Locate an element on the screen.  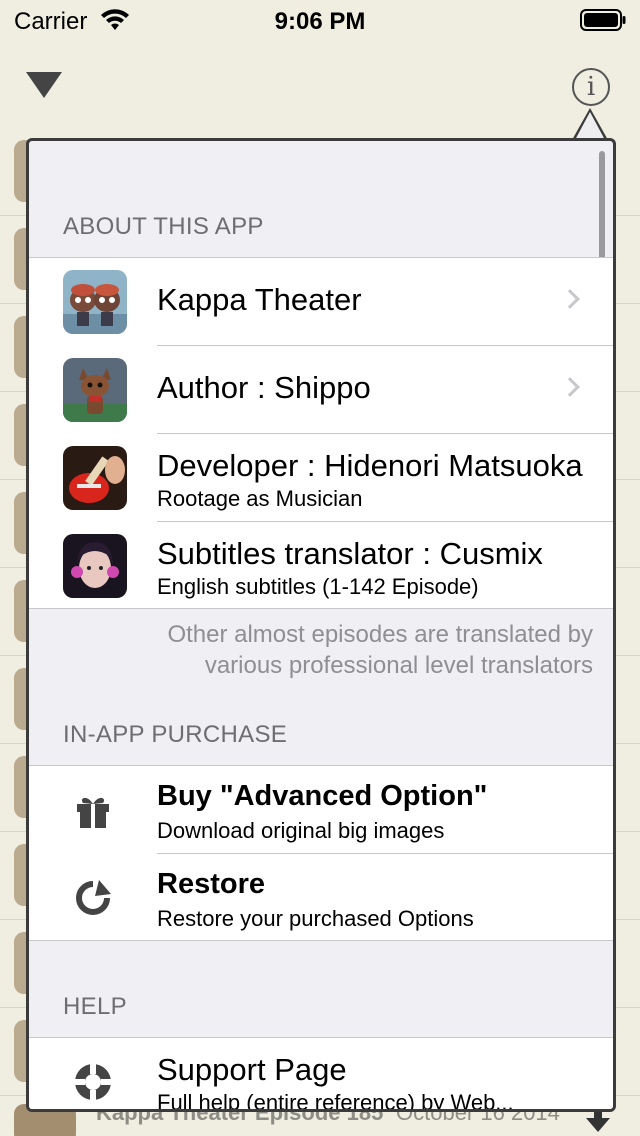
dropdown-triangle-icon is located at coordinates (44, 86).